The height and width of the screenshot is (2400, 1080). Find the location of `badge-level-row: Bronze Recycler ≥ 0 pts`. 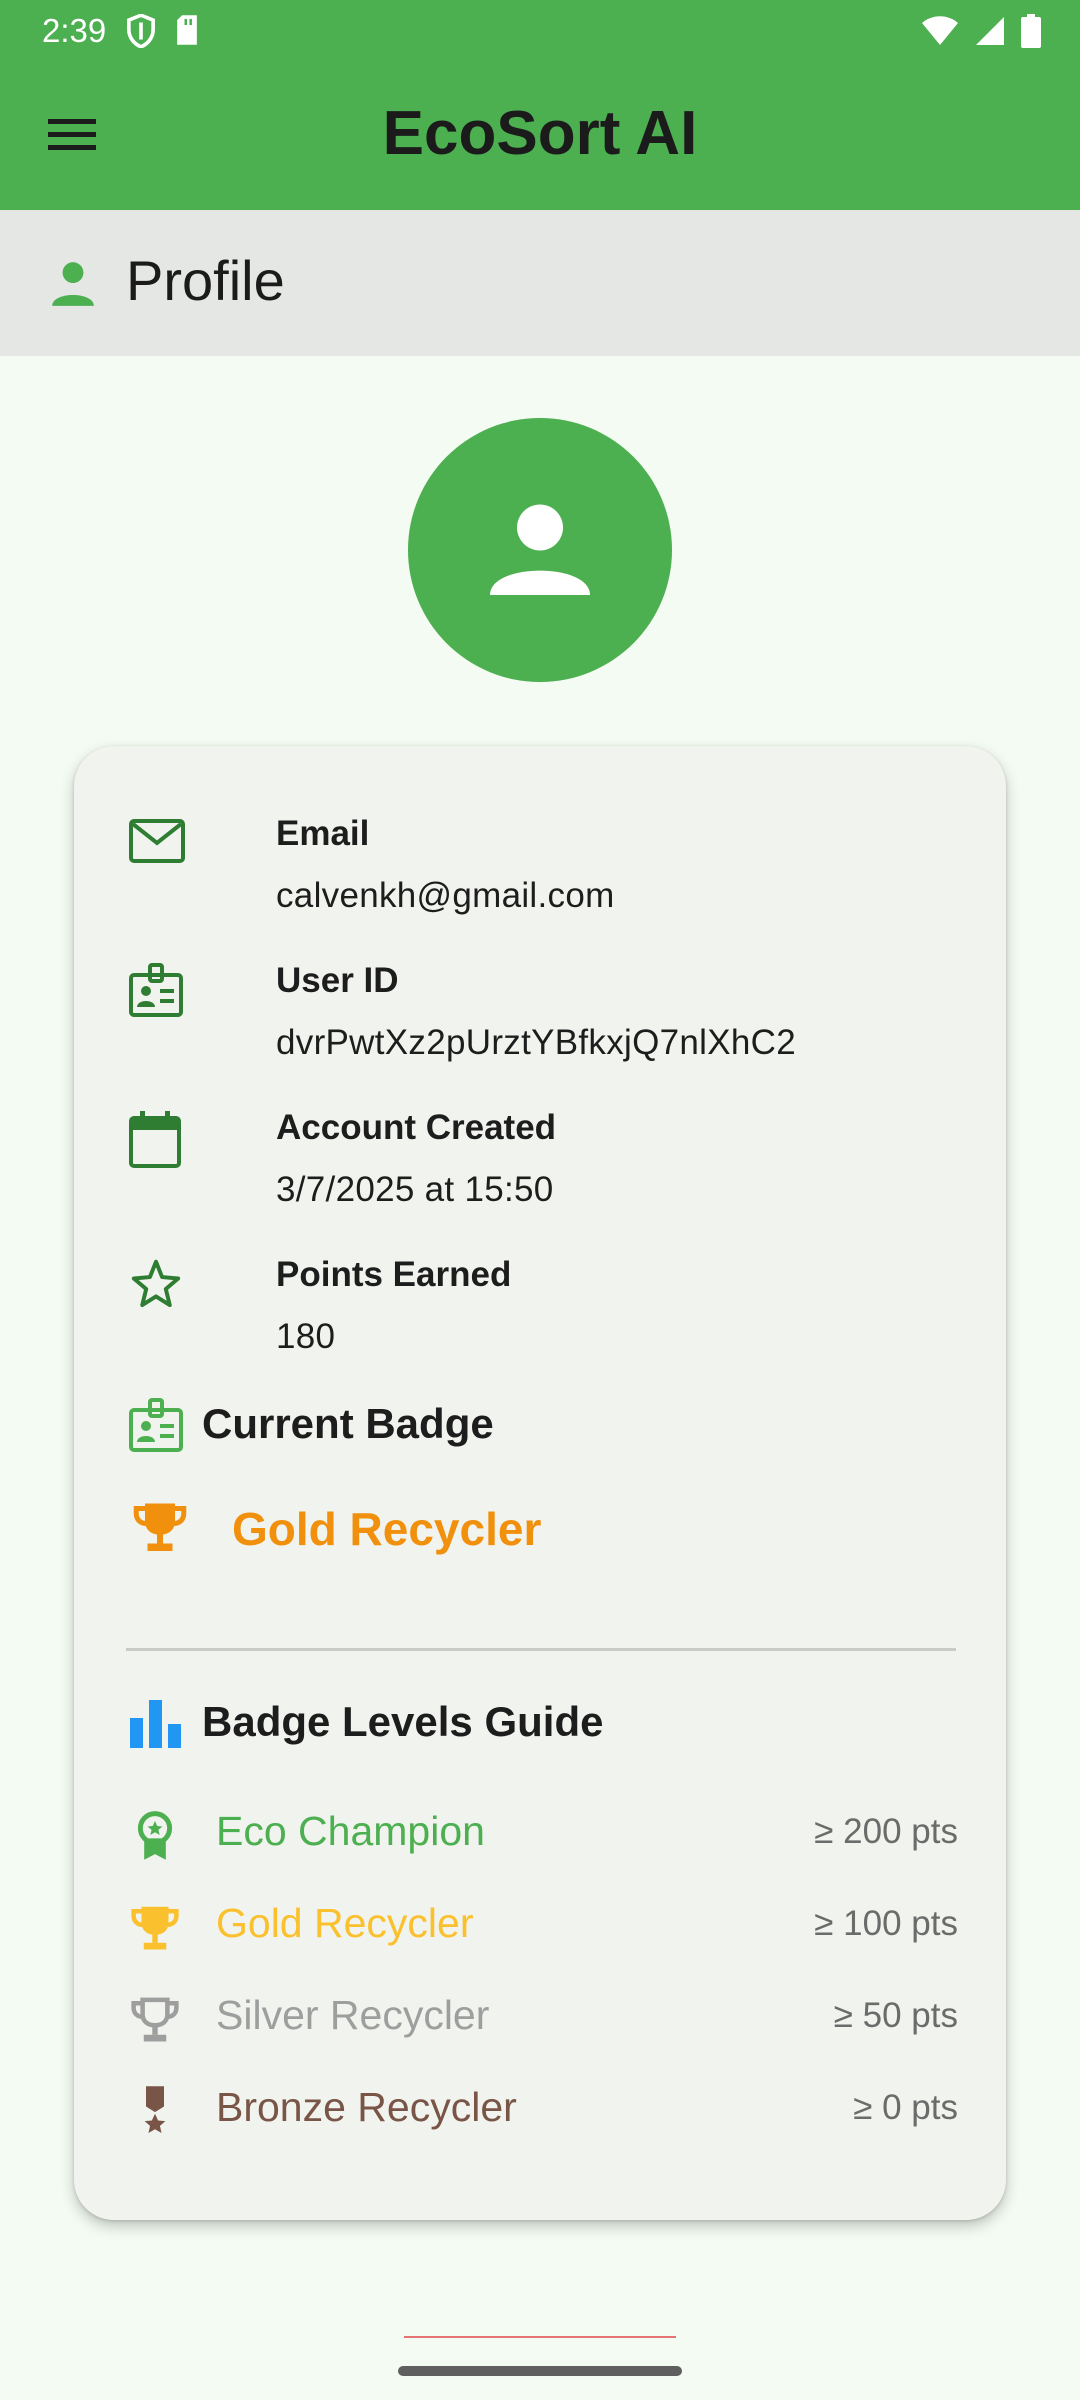

badge-level-row: Bronze Recycler ≥ 0 pts is located at coordinates (543, 2110).